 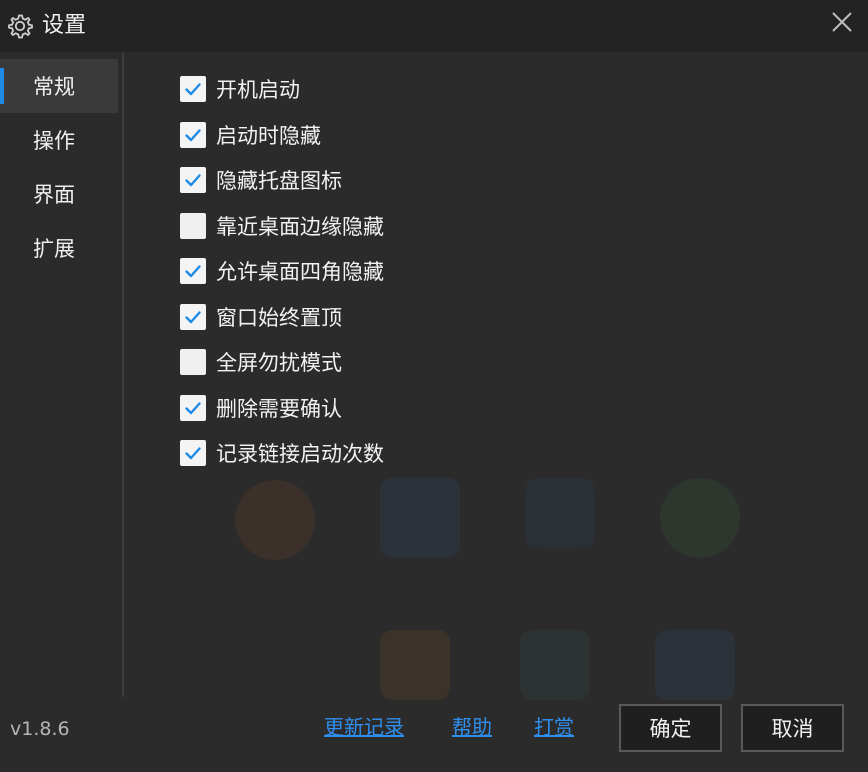 I want to click on option-row: 靠近桌面边缘隐藏, so click(x=282, y=226).